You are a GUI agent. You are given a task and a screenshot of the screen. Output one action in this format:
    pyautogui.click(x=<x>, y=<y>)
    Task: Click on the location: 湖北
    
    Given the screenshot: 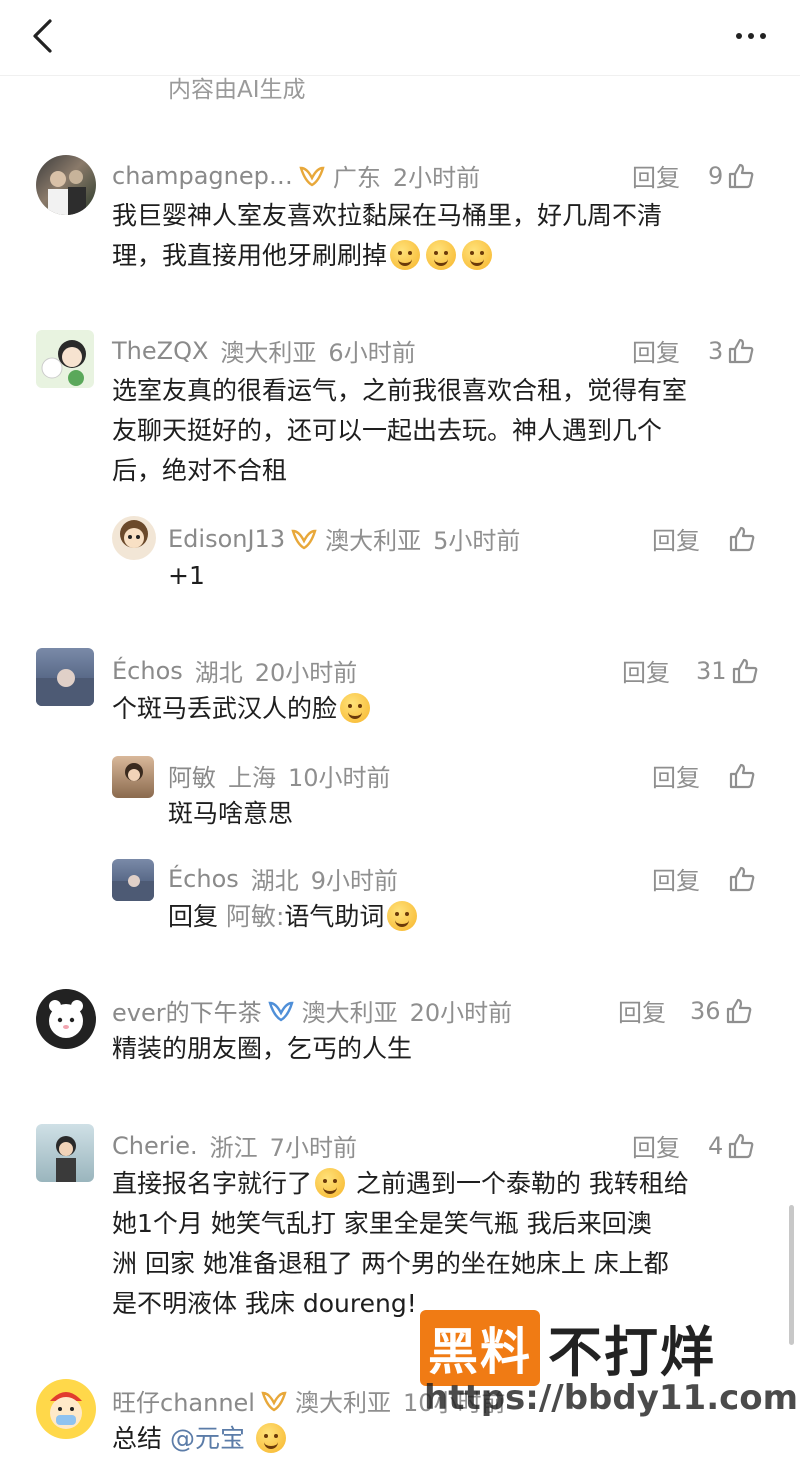 What is the action you would take?
    pyautogui.click(x=274, y=881)
    